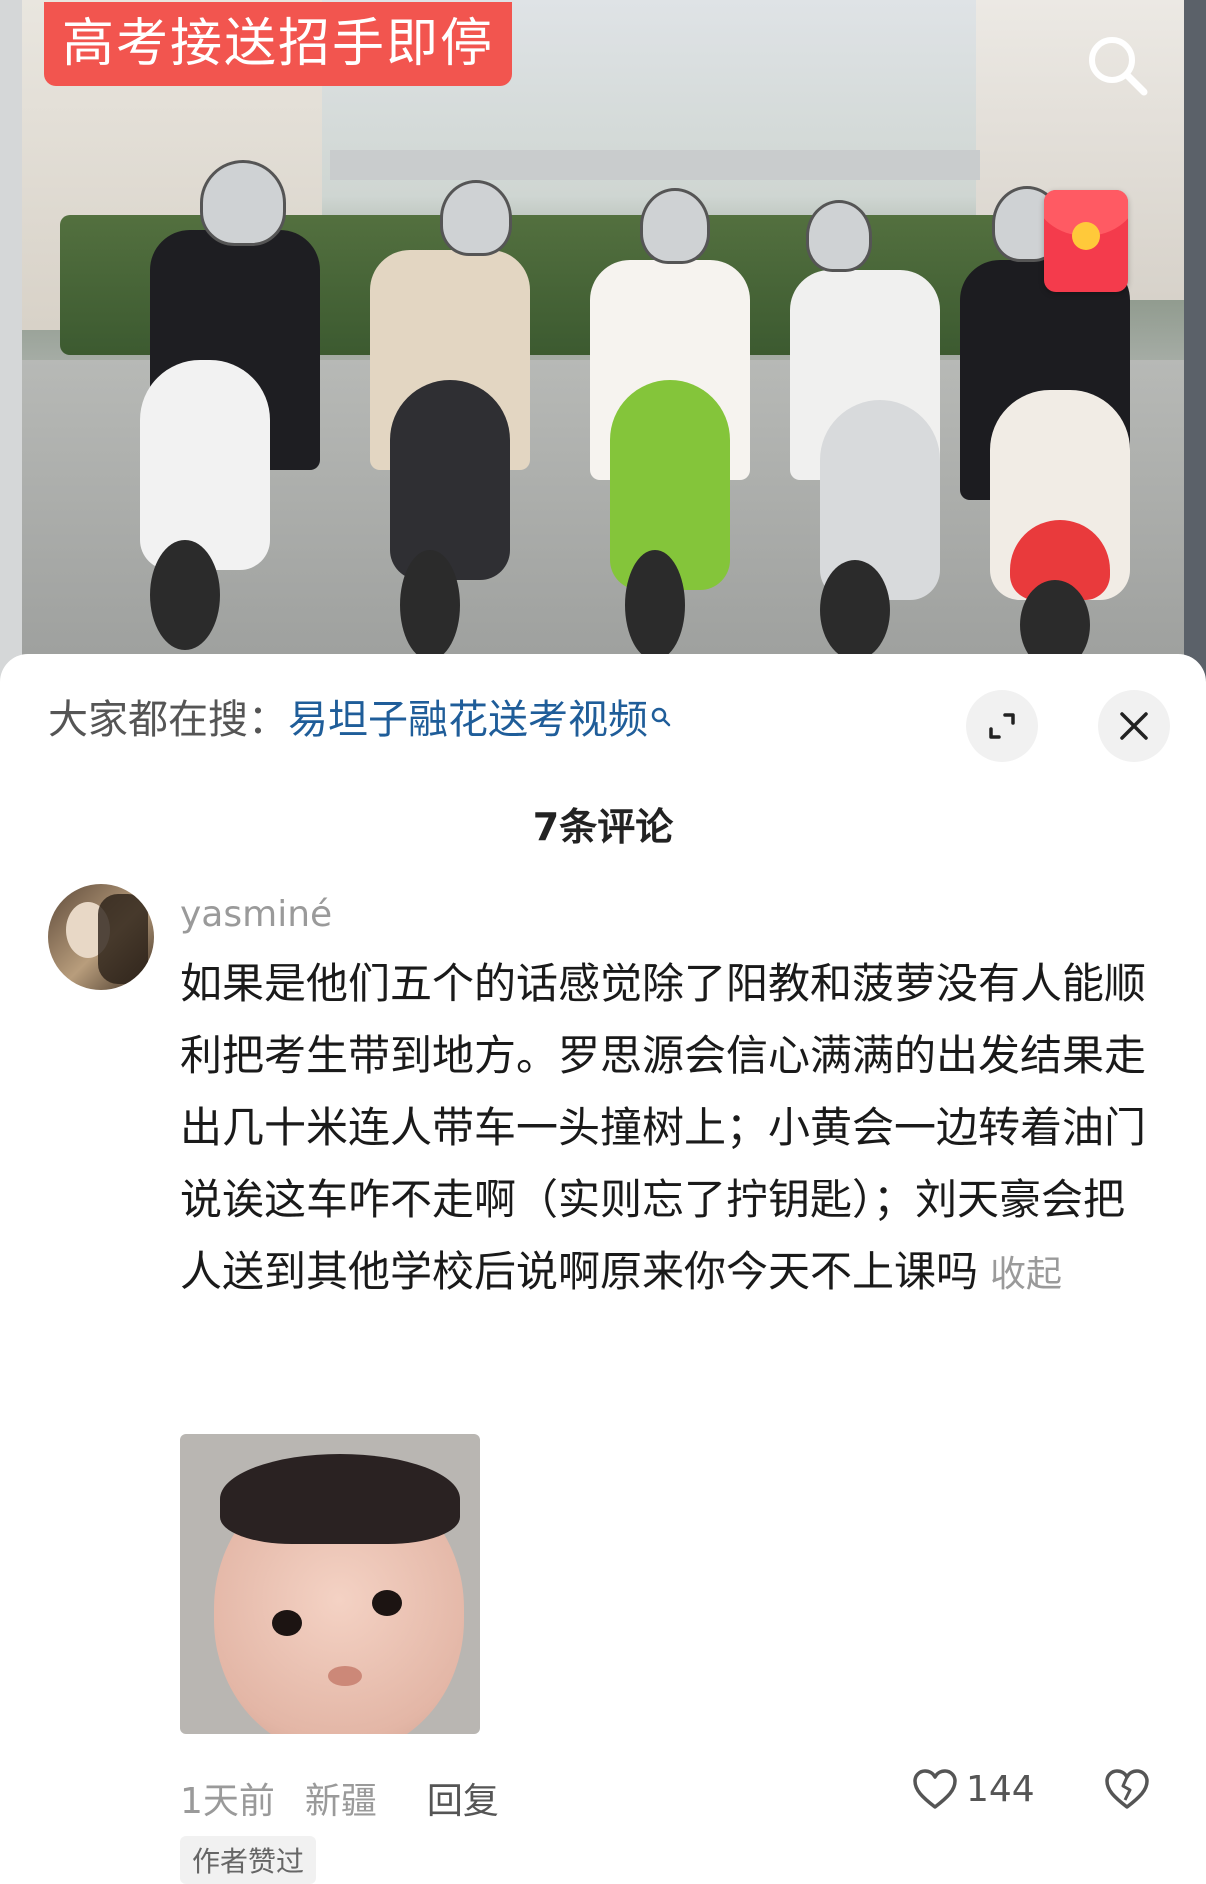  Describe the element at coordinates (1000, 1789) in the screenshot. I see `like-count: 144` at that location.